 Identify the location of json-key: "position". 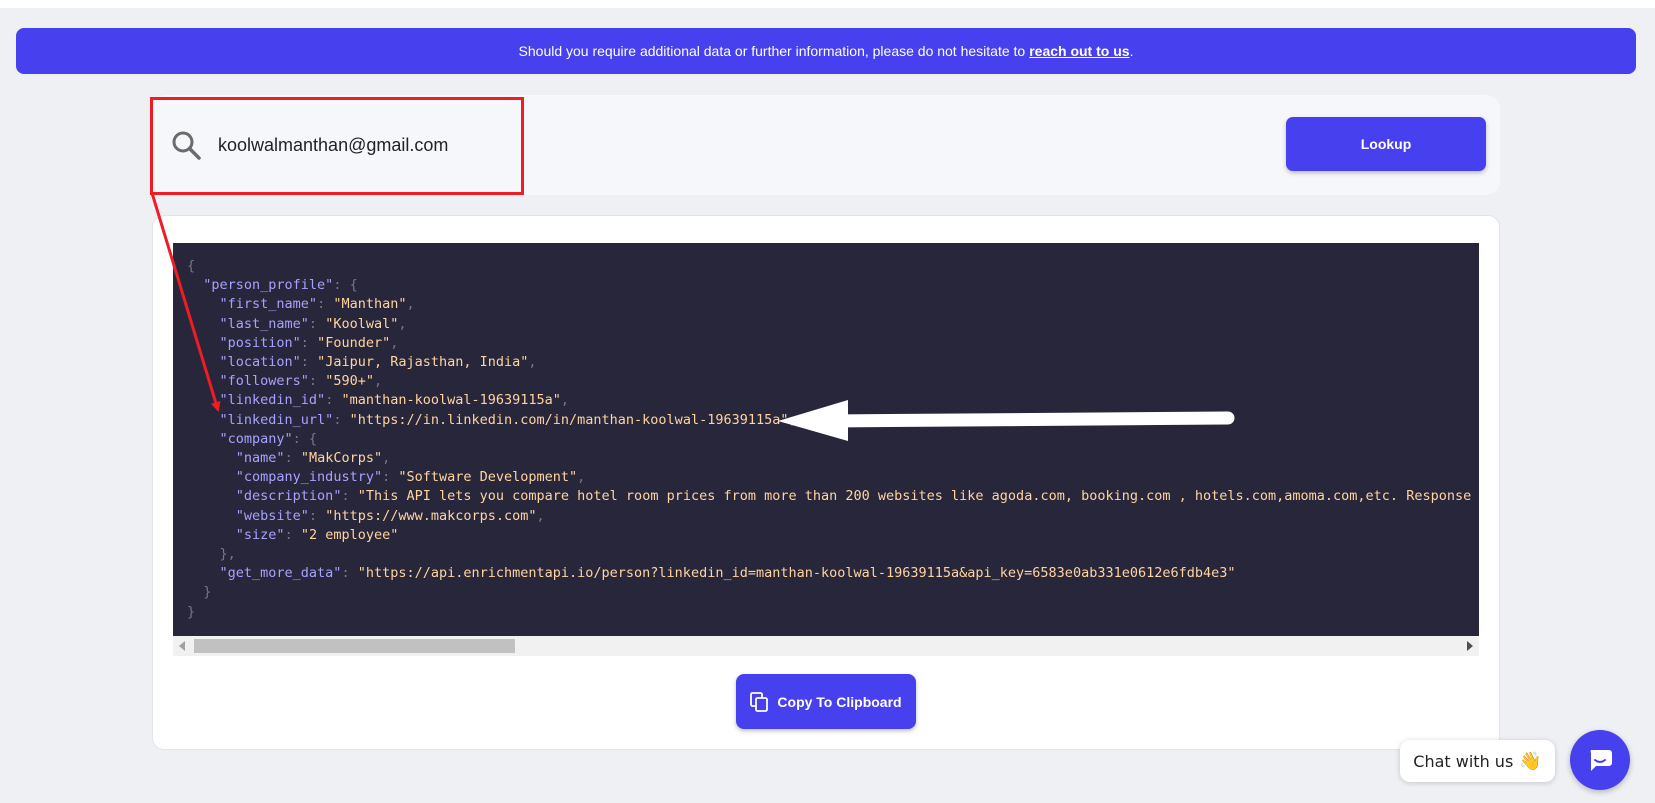
(260, 342).